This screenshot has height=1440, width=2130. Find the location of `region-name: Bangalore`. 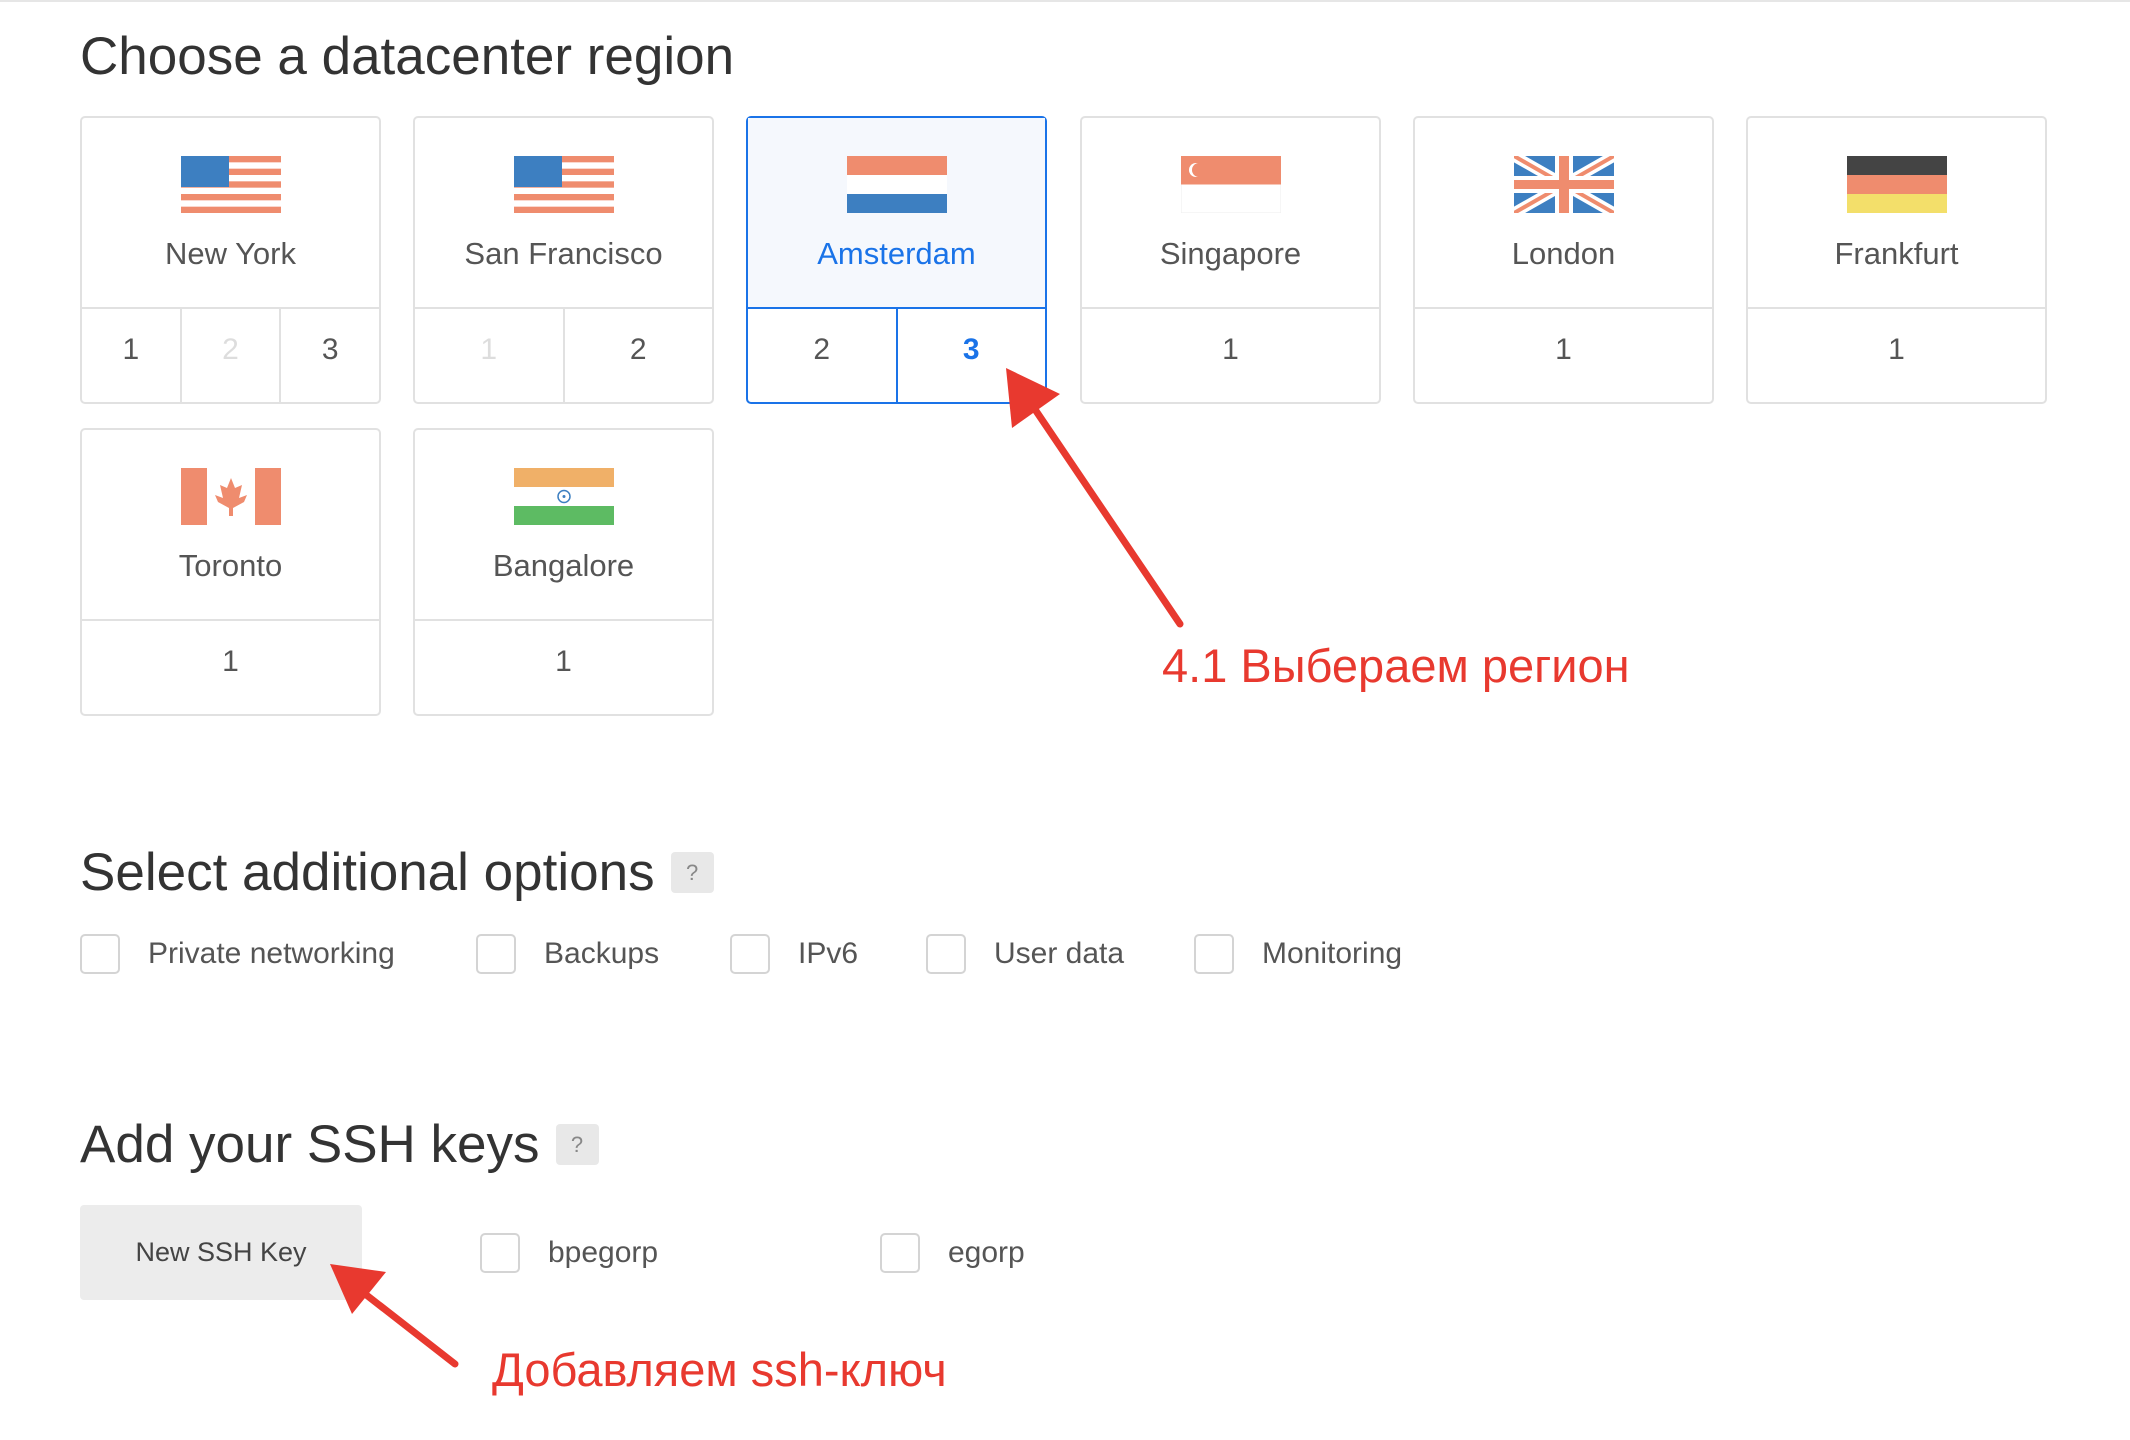

region-name: Bangalore is located at coordinates (563, 565).